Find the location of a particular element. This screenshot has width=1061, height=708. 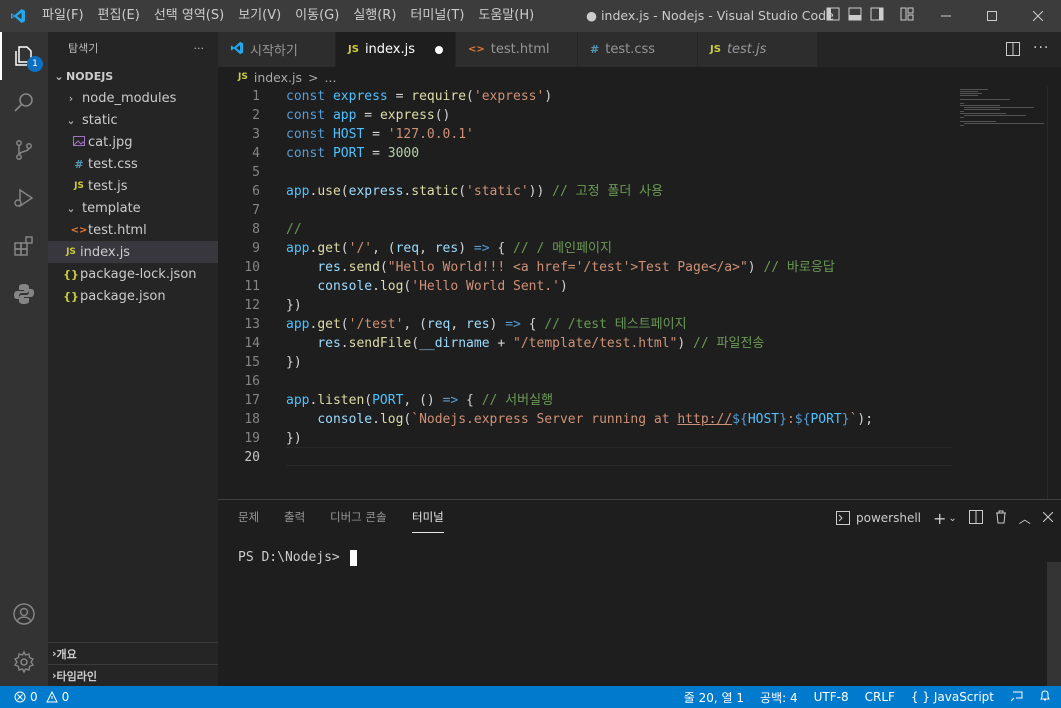

tree-folder-static: ⌄ static is located at coordinates (133, 120).